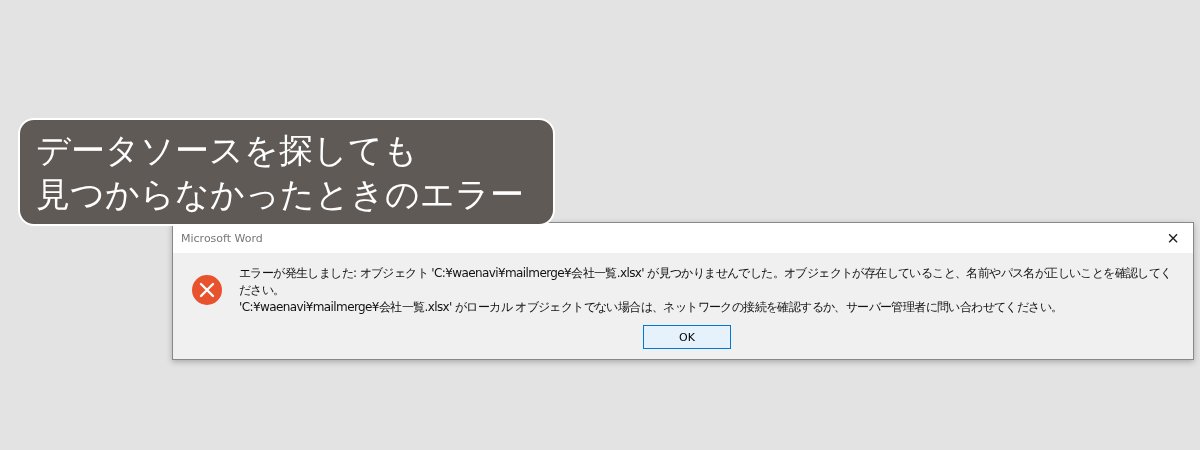 Image resolution: width=1200 pixels, height=450 pixels. I want to click on window-title: Microsoft Word, so click(222, 238).